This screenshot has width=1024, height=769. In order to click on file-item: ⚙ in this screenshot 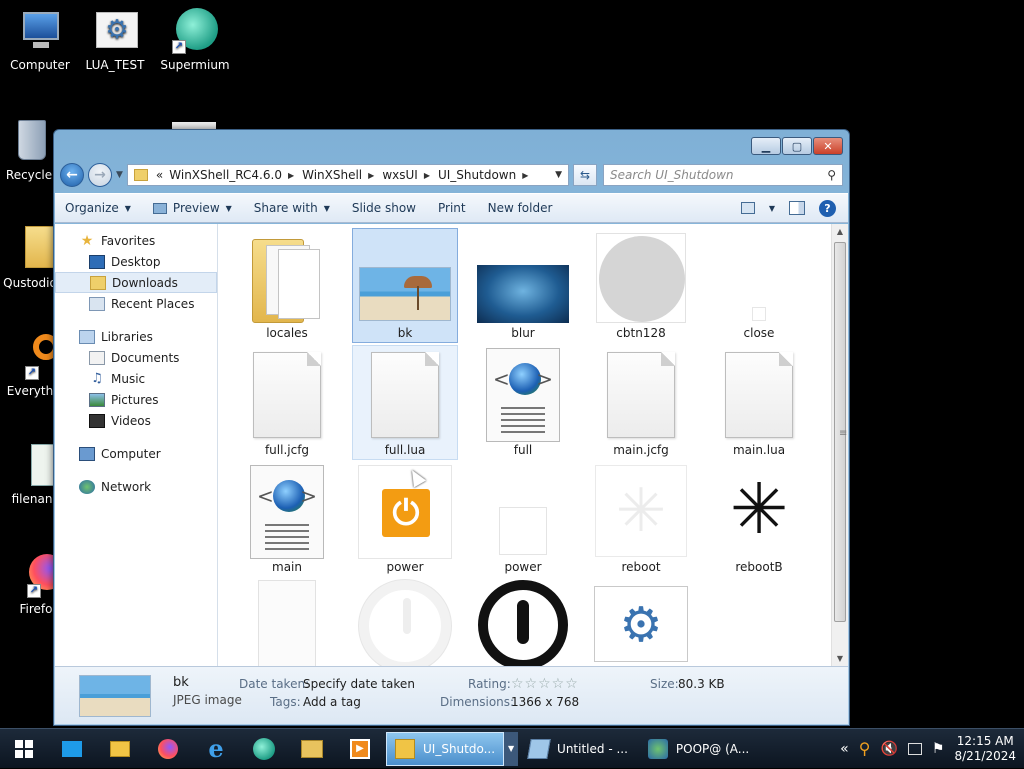, I will do `click(641, 623)`.